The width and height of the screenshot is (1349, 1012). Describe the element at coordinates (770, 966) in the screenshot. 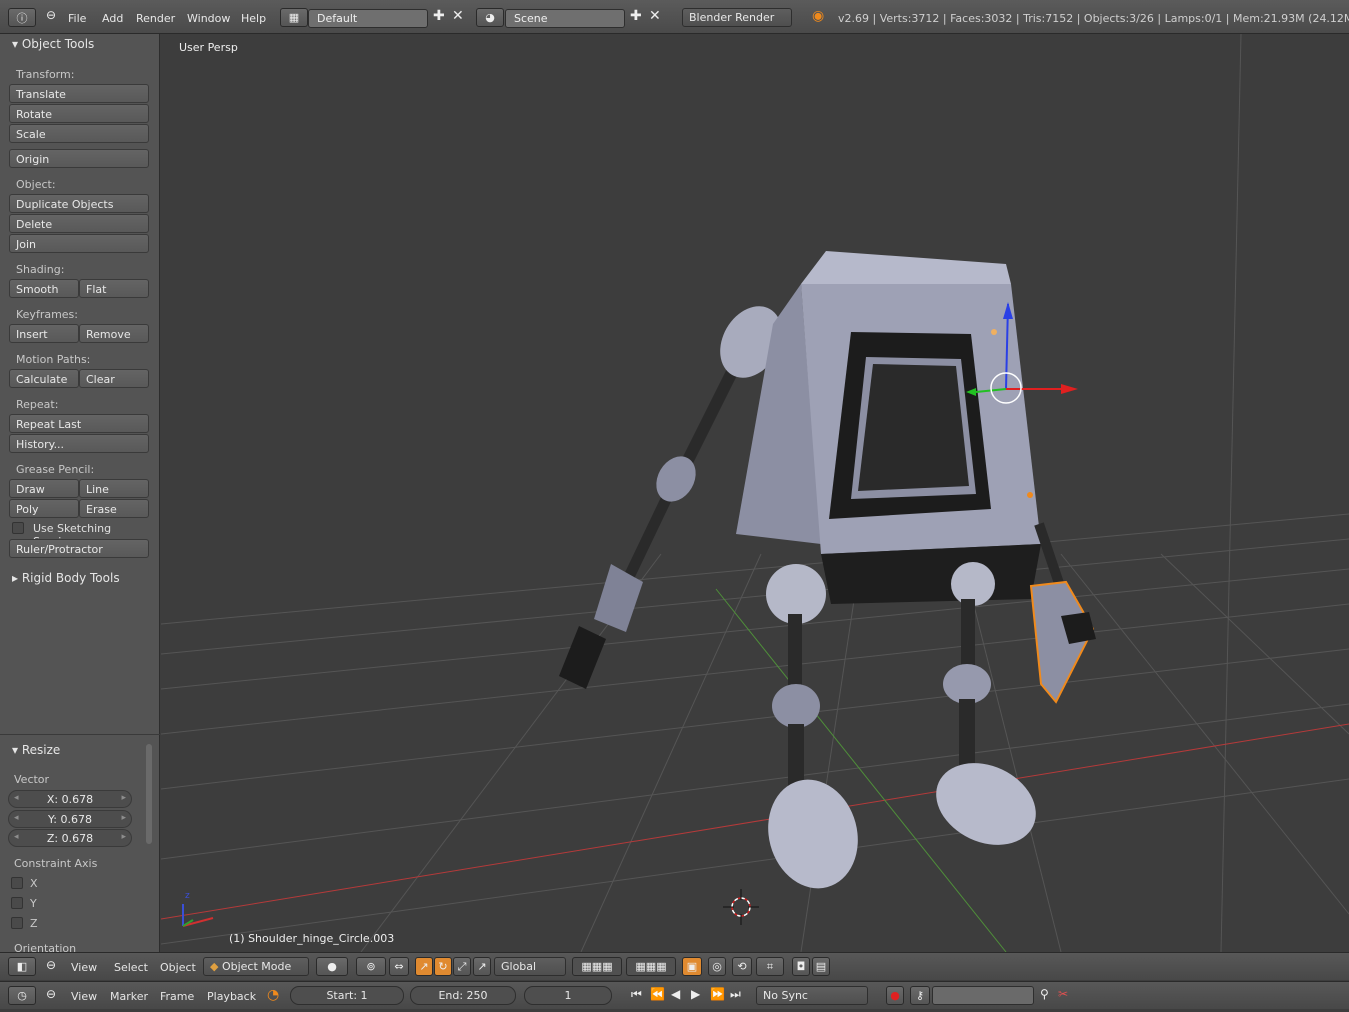

I see `snap-element-icon: ⌗` at that location.